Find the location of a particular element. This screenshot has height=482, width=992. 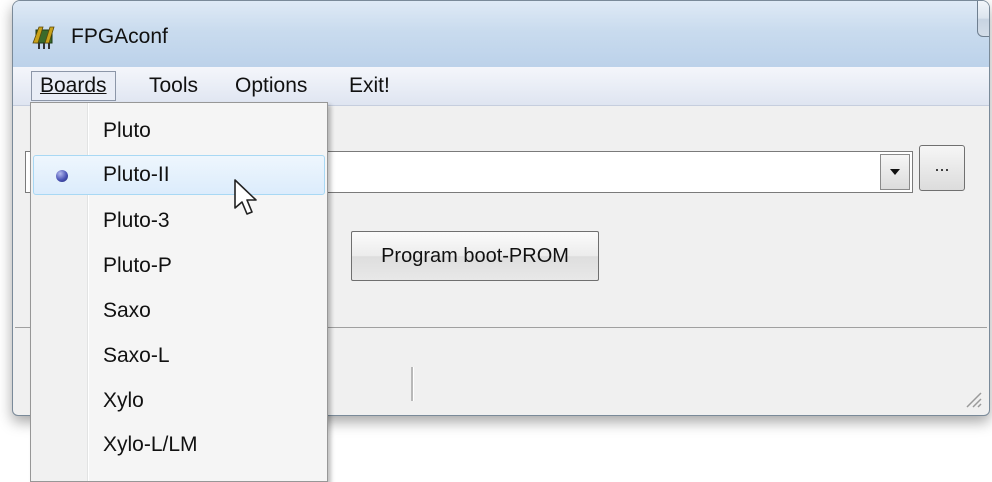

board-item-label: Pluto-II is located at coordinates (136, 174).